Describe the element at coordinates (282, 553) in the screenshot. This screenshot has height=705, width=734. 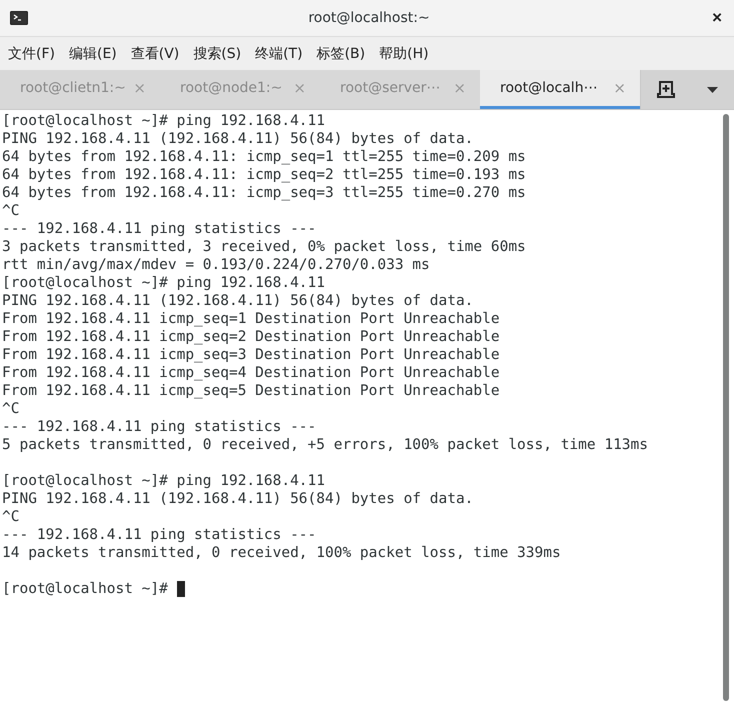
I see `terminal-line: 14 packets transmitted, 0 received, 100% packet loss, time 339ms` at that location.